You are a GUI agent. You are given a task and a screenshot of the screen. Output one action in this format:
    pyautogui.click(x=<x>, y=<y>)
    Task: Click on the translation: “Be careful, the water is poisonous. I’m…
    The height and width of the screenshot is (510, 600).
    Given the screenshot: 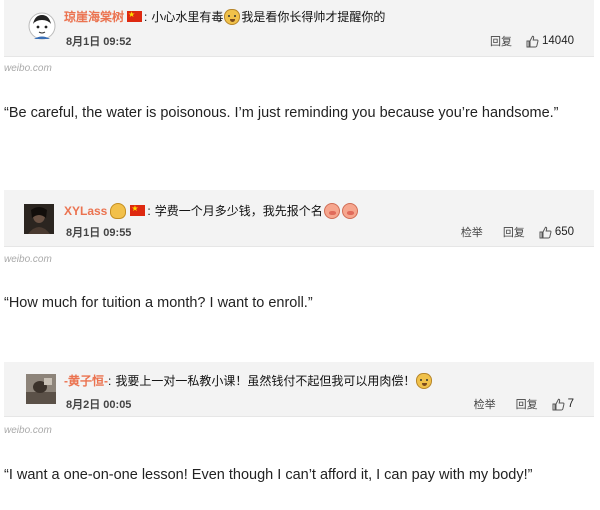 What is the action you would take?
    pyautogui.click(x=281, y=113)
    